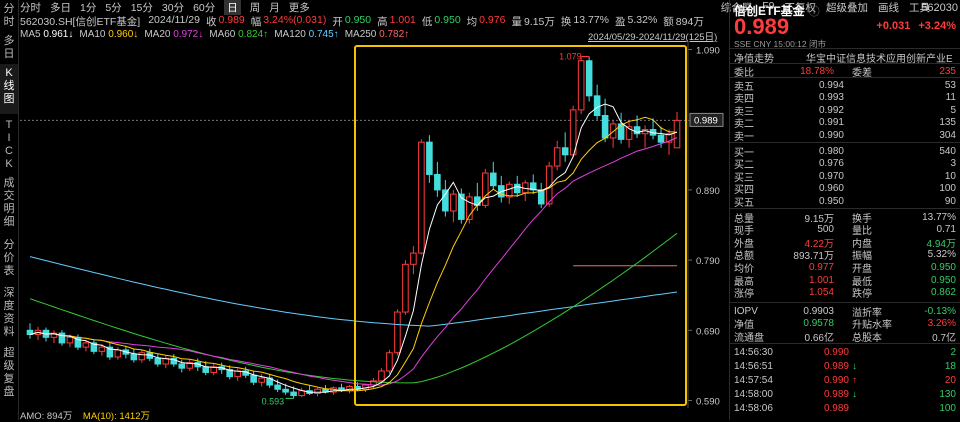  I want to click on ask-row-2: 卖三 0.992 5, so click(846, 111).